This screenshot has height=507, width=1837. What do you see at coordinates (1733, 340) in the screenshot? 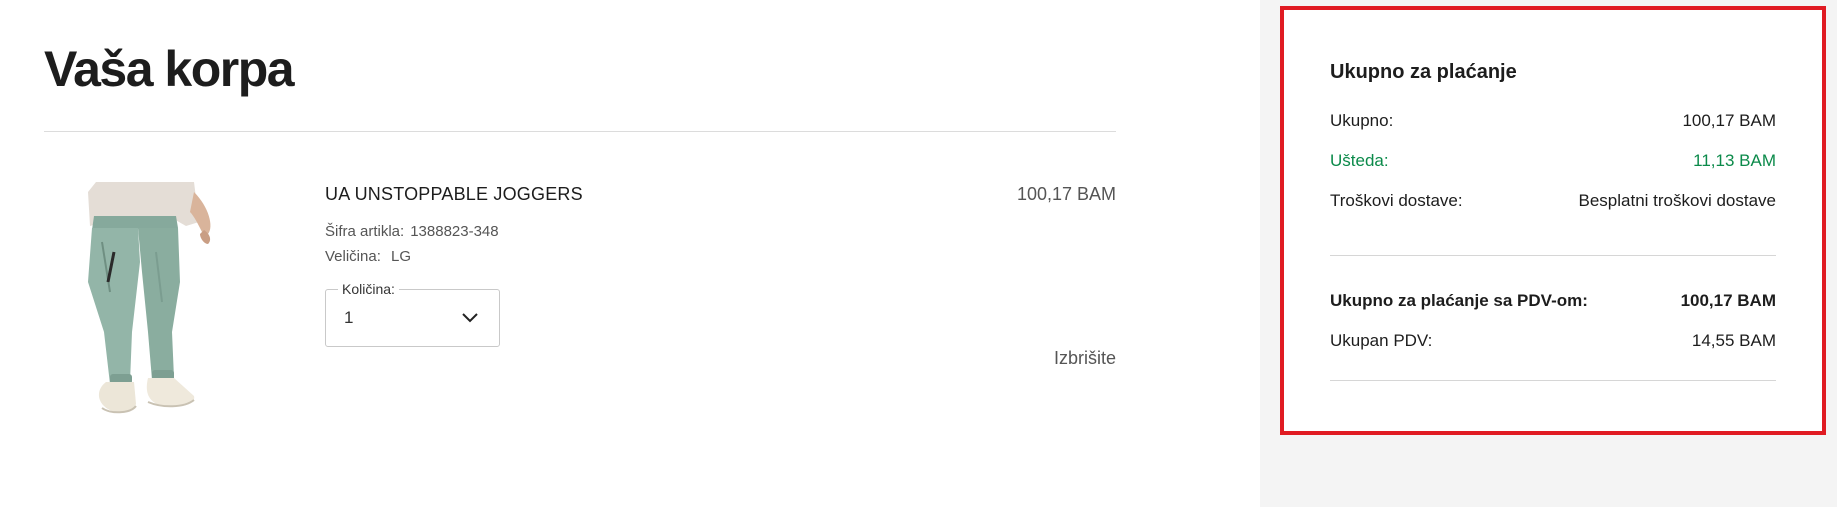
I see `vat-value: 14,55 BAM` at bounding box center [1733, 340].